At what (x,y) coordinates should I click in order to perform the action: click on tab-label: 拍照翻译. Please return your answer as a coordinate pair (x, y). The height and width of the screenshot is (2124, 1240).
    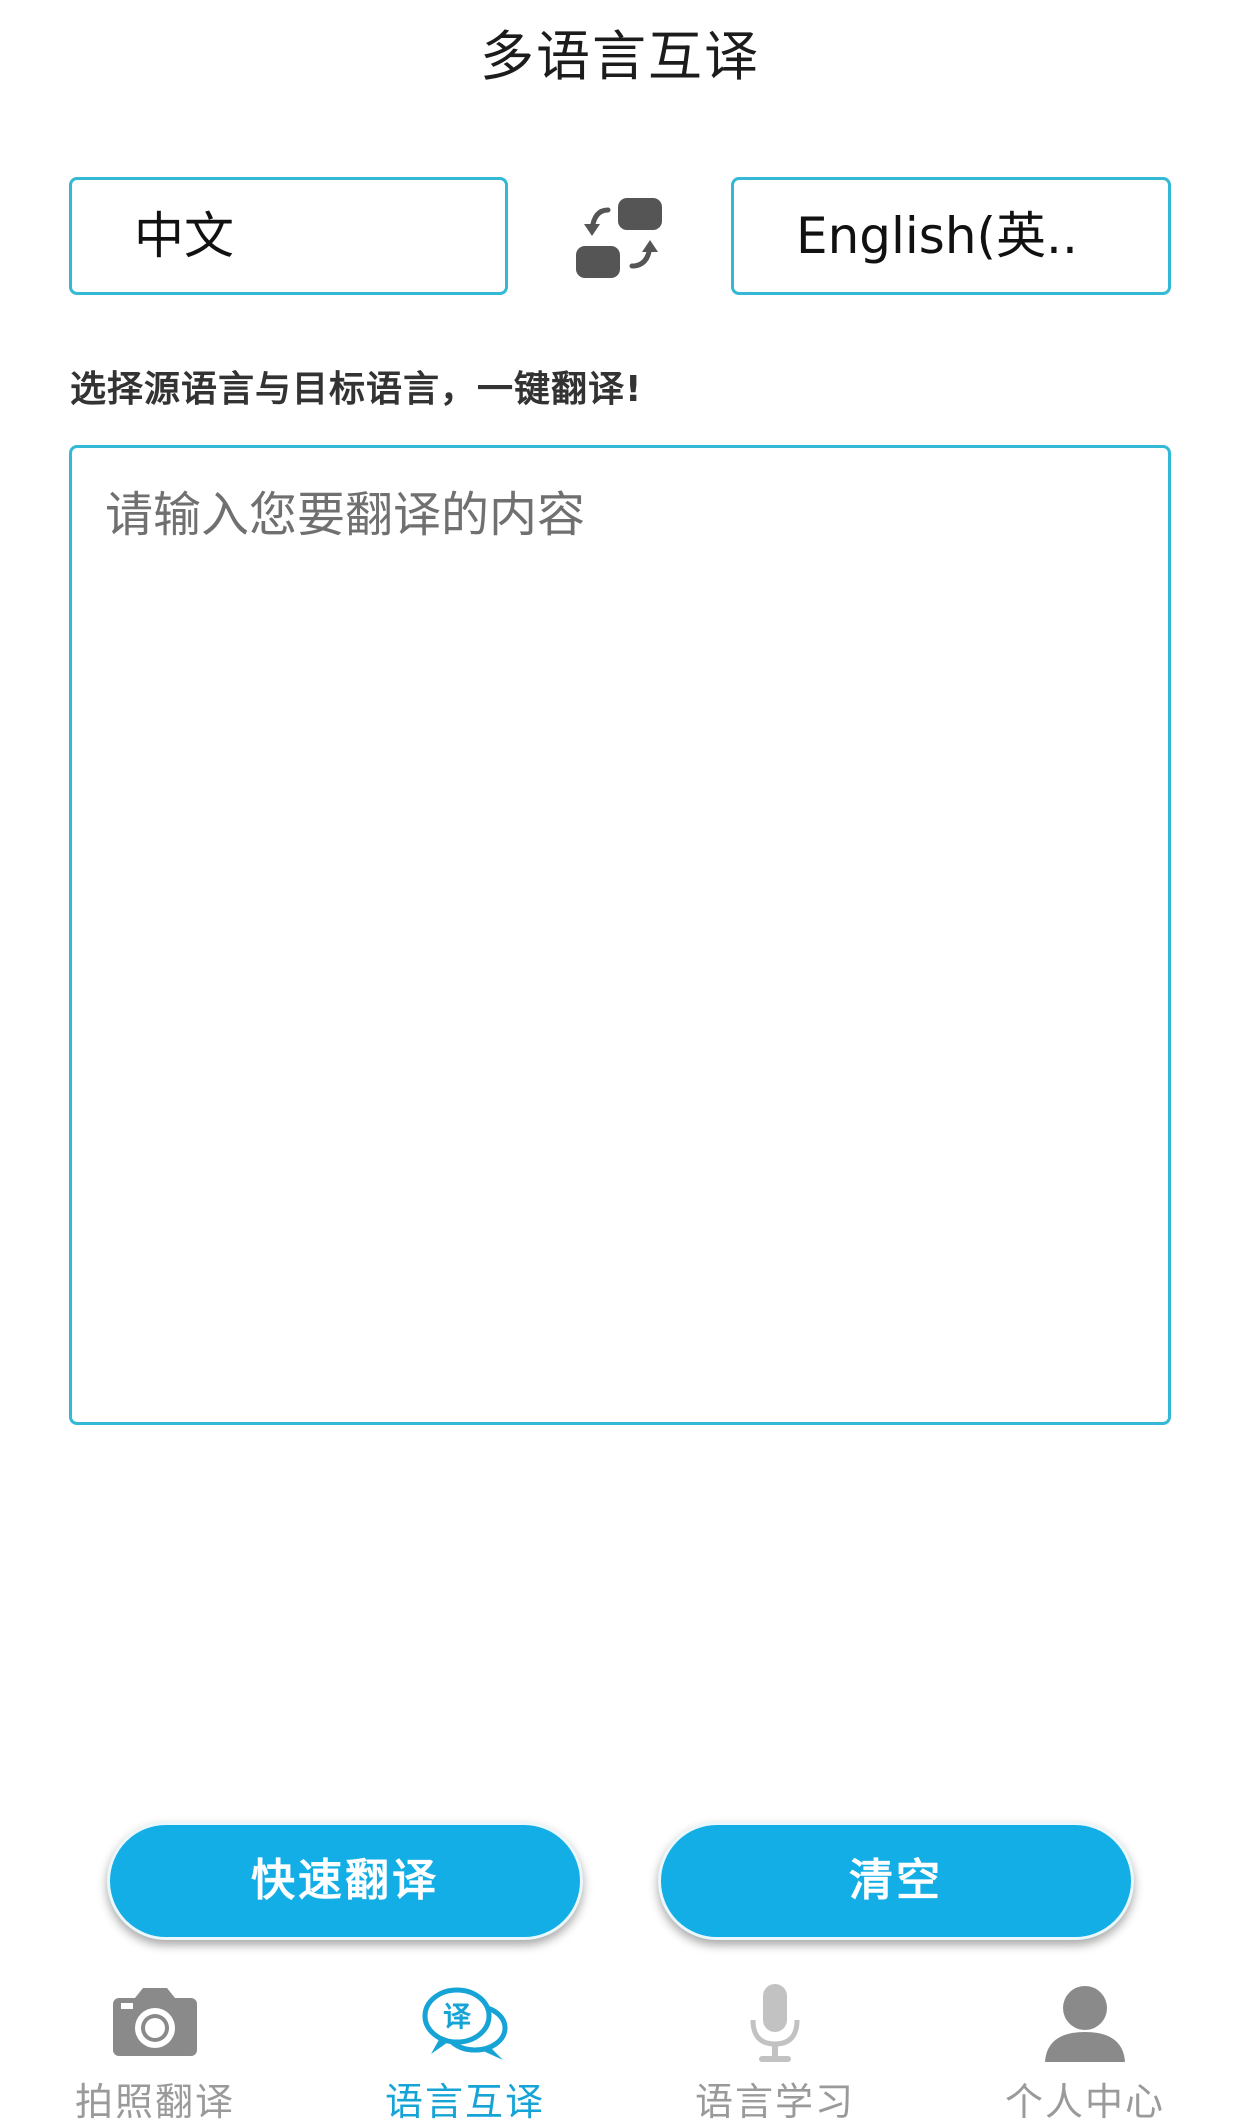
    Looking at the image, I should click on (154, 2102).